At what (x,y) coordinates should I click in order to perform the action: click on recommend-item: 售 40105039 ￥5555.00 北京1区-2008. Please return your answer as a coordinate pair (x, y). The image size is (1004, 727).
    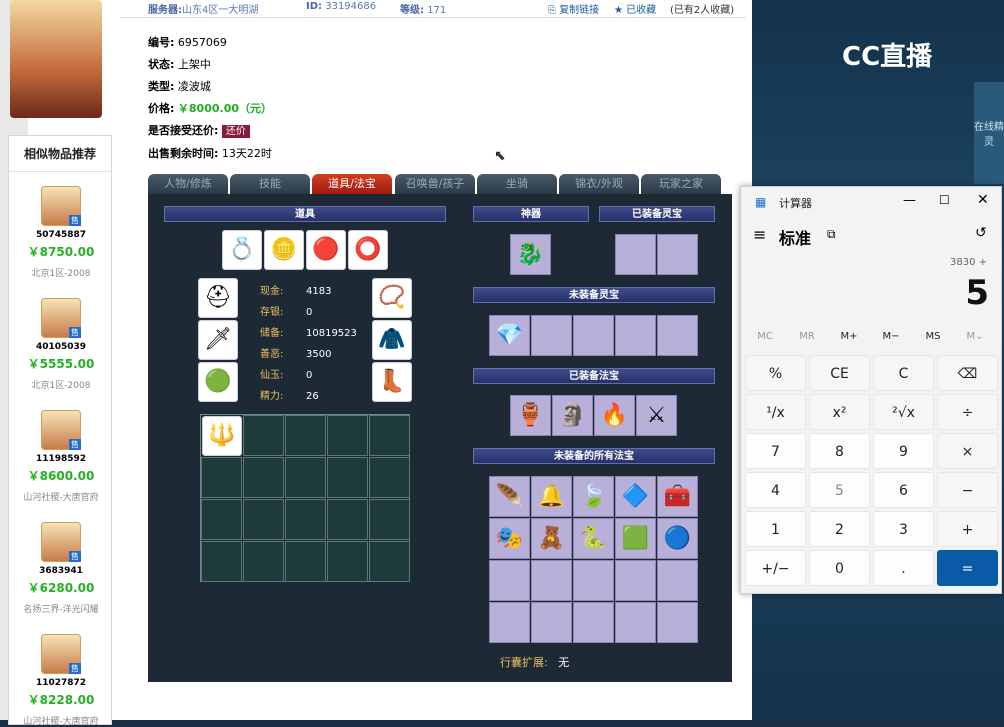
    Looking at the image, I should click on (61, 344).